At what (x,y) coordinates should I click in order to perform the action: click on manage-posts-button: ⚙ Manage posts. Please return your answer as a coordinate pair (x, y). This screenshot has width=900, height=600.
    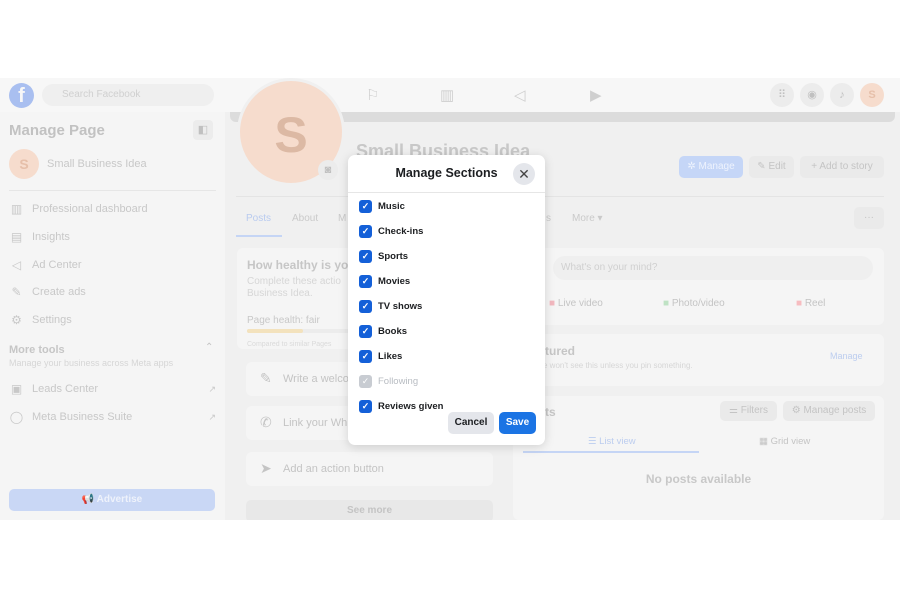
    Looking at the image, I should click on (829, 411).